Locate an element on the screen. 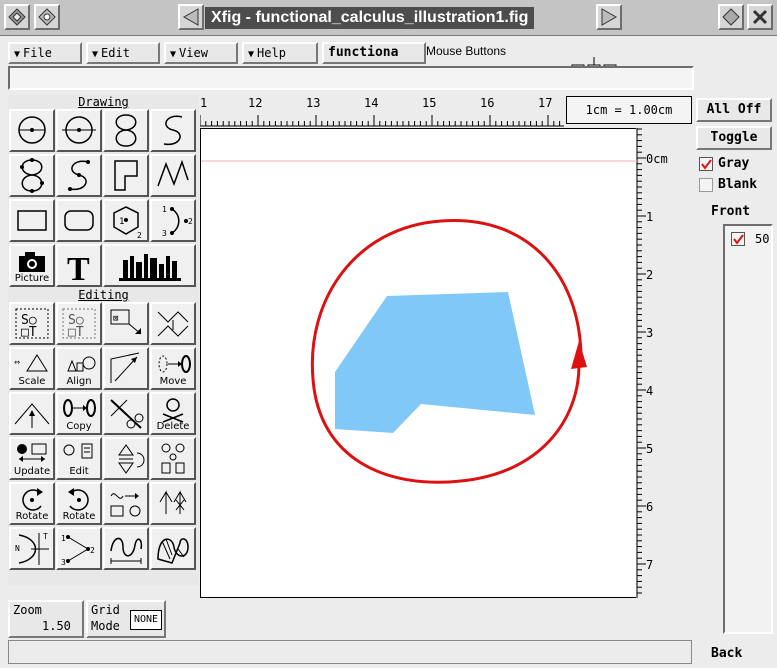  file-menu: ▼ File is located at coordinates (45, 53).